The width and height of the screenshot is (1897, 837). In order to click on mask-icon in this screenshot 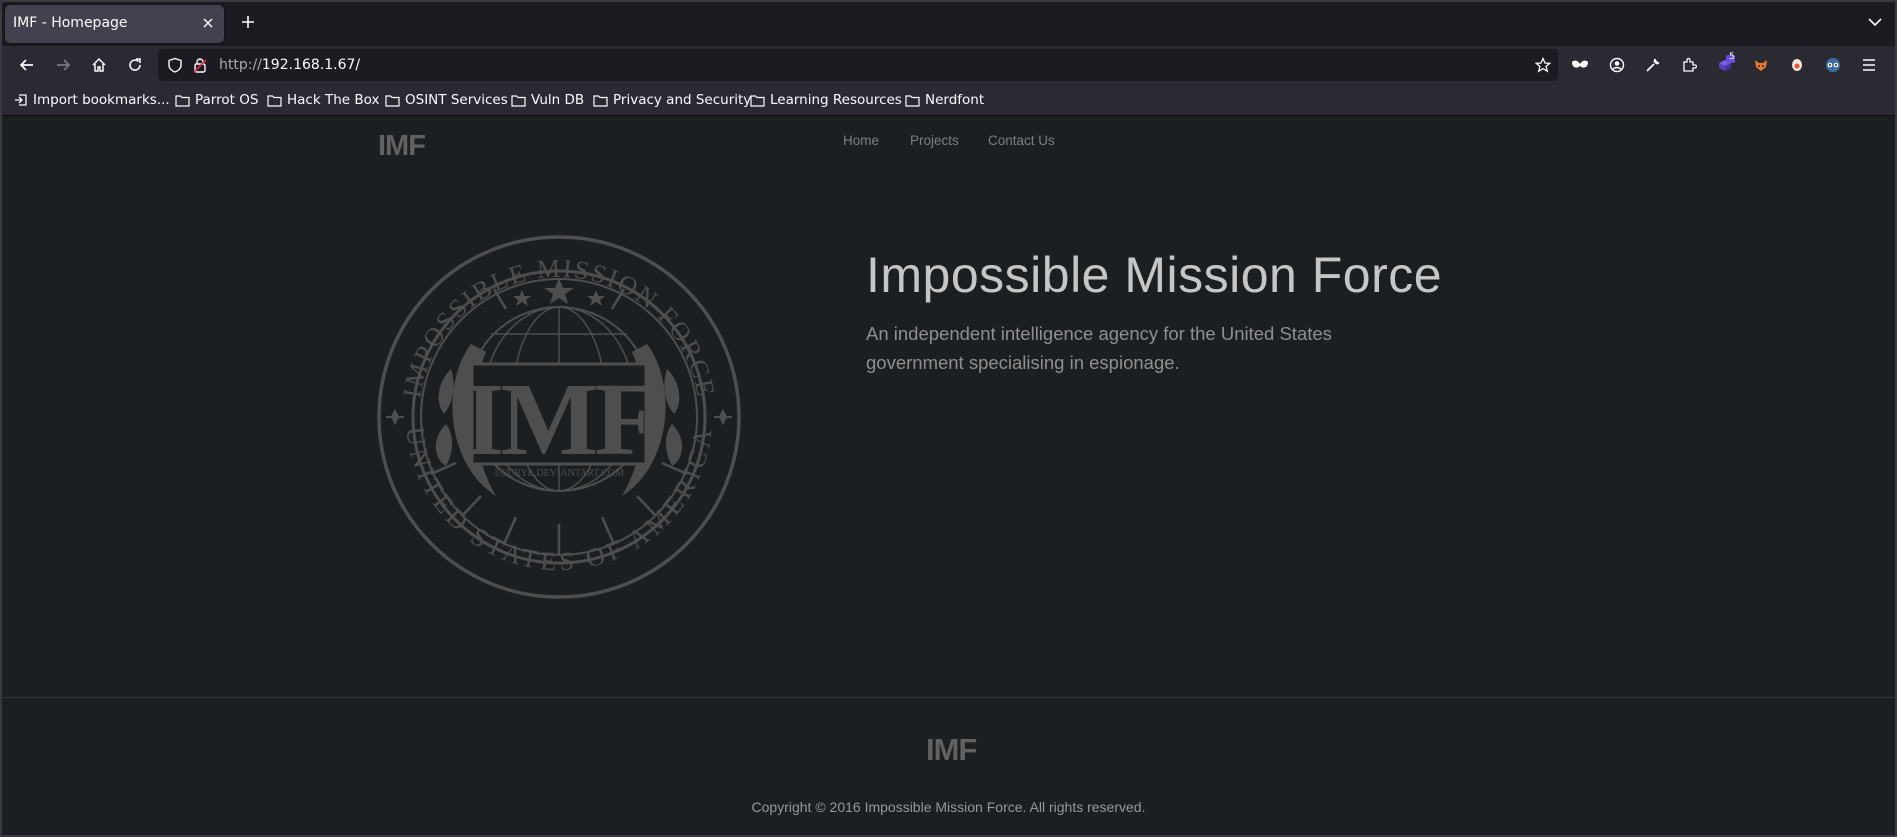, I will do `click(1580, 65)`.